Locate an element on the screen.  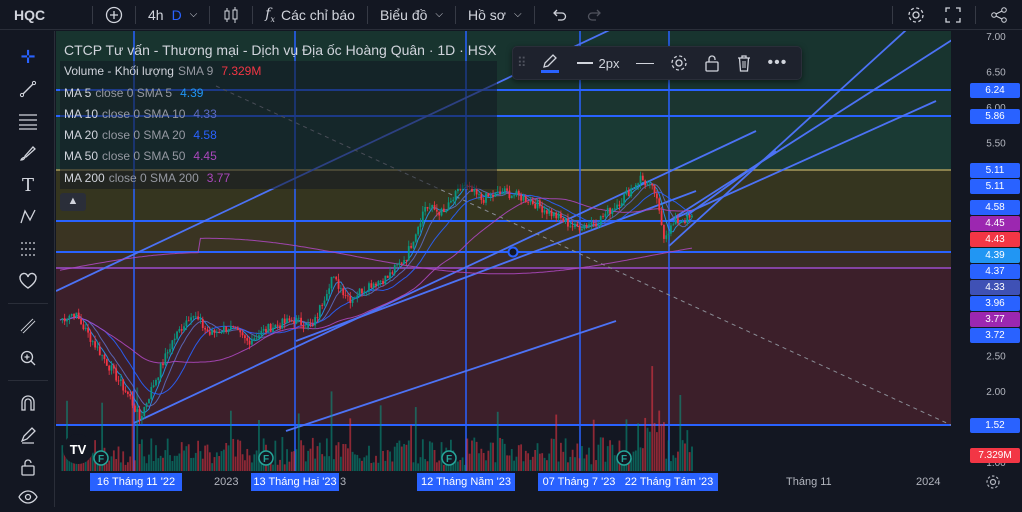
prediction-tool-icon is located at coordinates (28, 249).